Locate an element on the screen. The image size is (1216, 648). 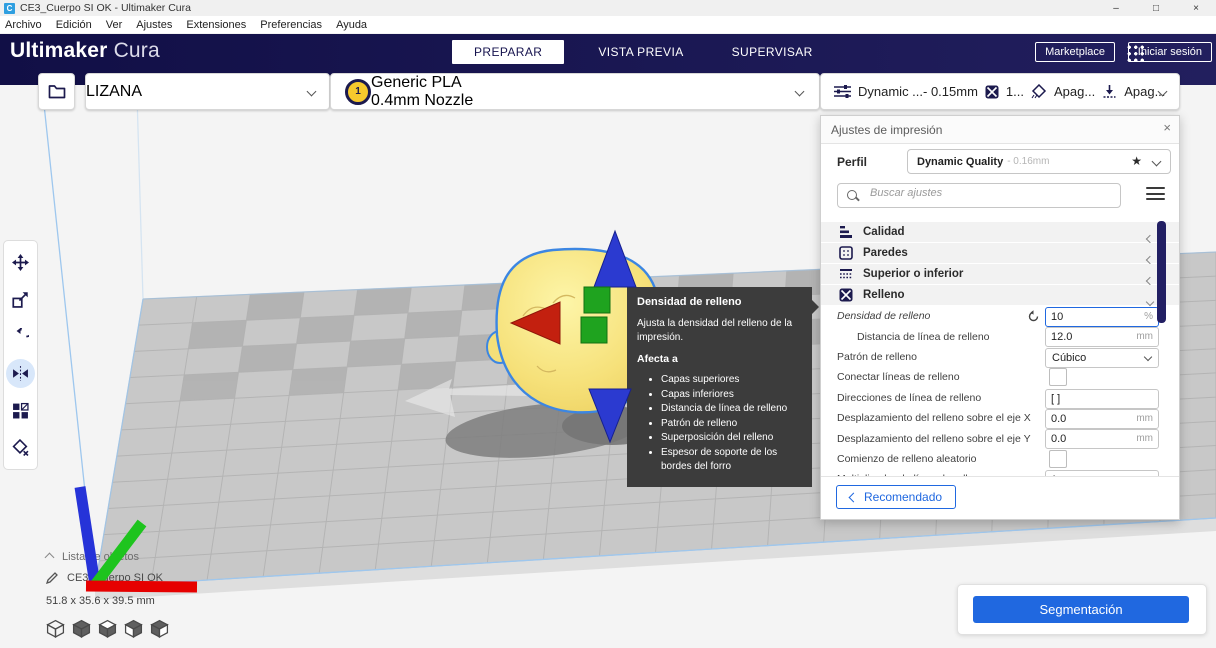
object-list-toggle: Lista de objetos is located at coordinates (91, 557).